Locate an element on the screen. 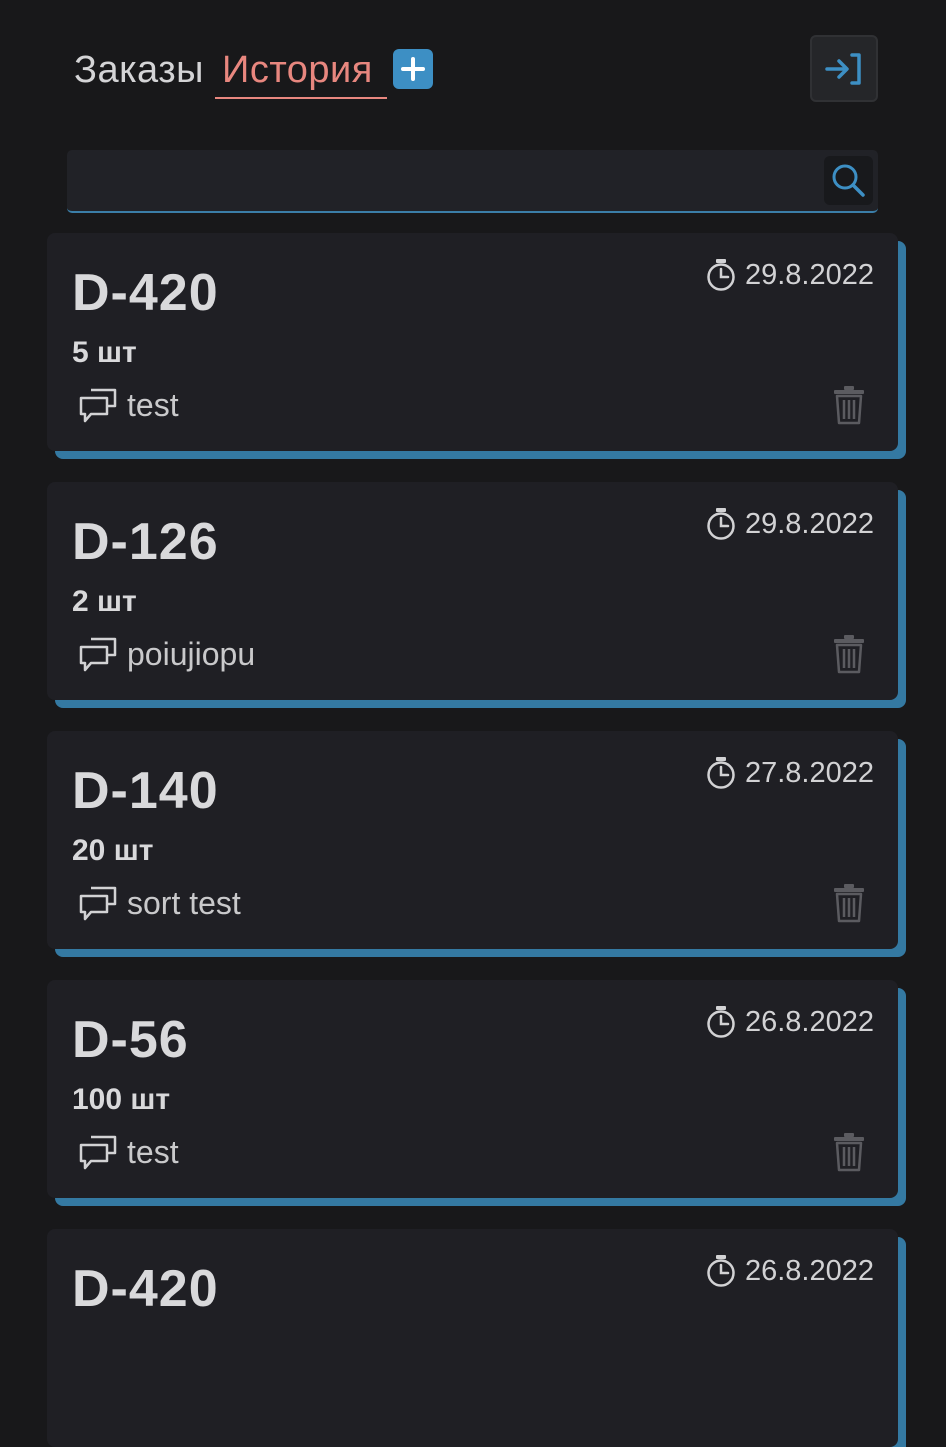 The image size is (946, 1447). logout-button is located at coordinates (844, 68).